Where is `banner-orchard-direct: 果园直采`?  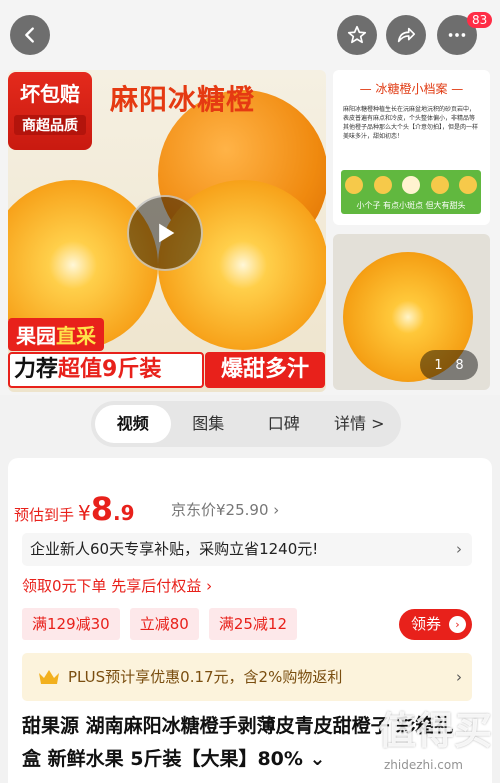
banner-orchard-direct: 果园直采 is located at coordinates (56, 334).